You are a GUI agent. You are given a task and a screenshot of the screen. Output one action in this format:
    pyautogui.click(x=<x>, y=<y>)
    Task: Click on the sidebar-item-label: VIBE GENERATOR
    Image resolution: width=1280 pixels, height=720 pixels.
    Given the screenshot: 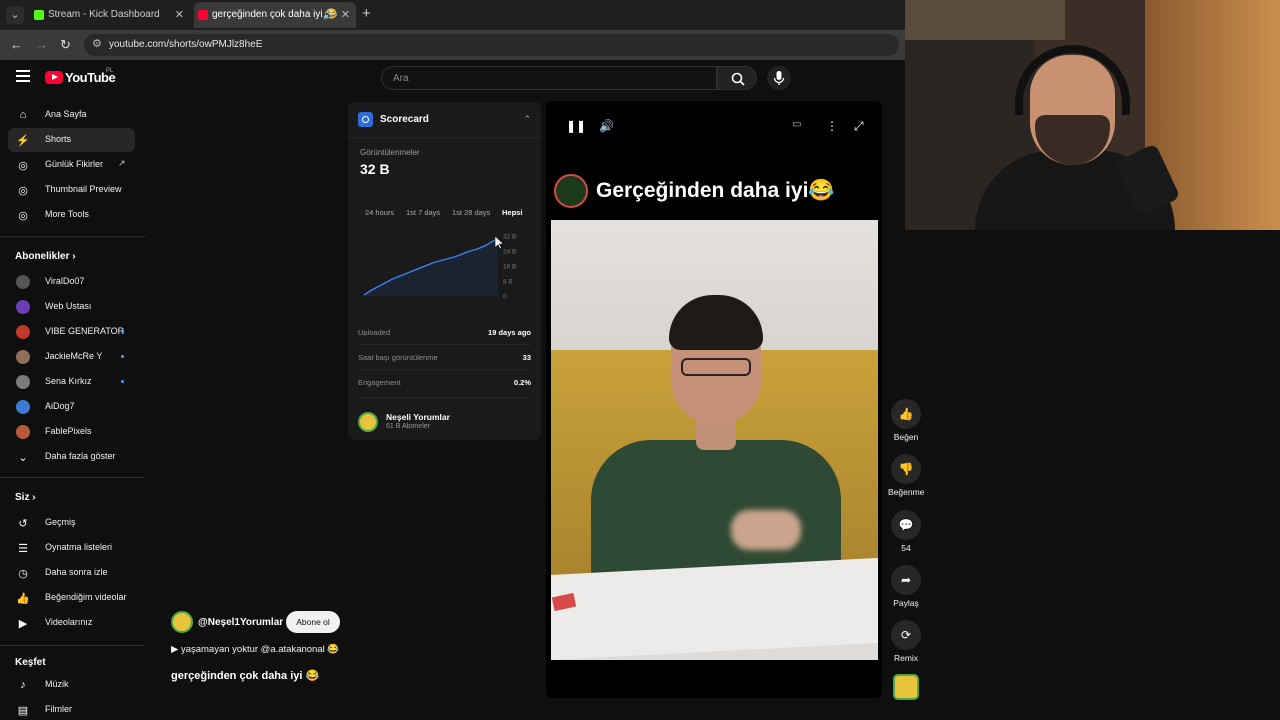 What is the action you would take?
    pyautogui.click(x=85, y=331)
    